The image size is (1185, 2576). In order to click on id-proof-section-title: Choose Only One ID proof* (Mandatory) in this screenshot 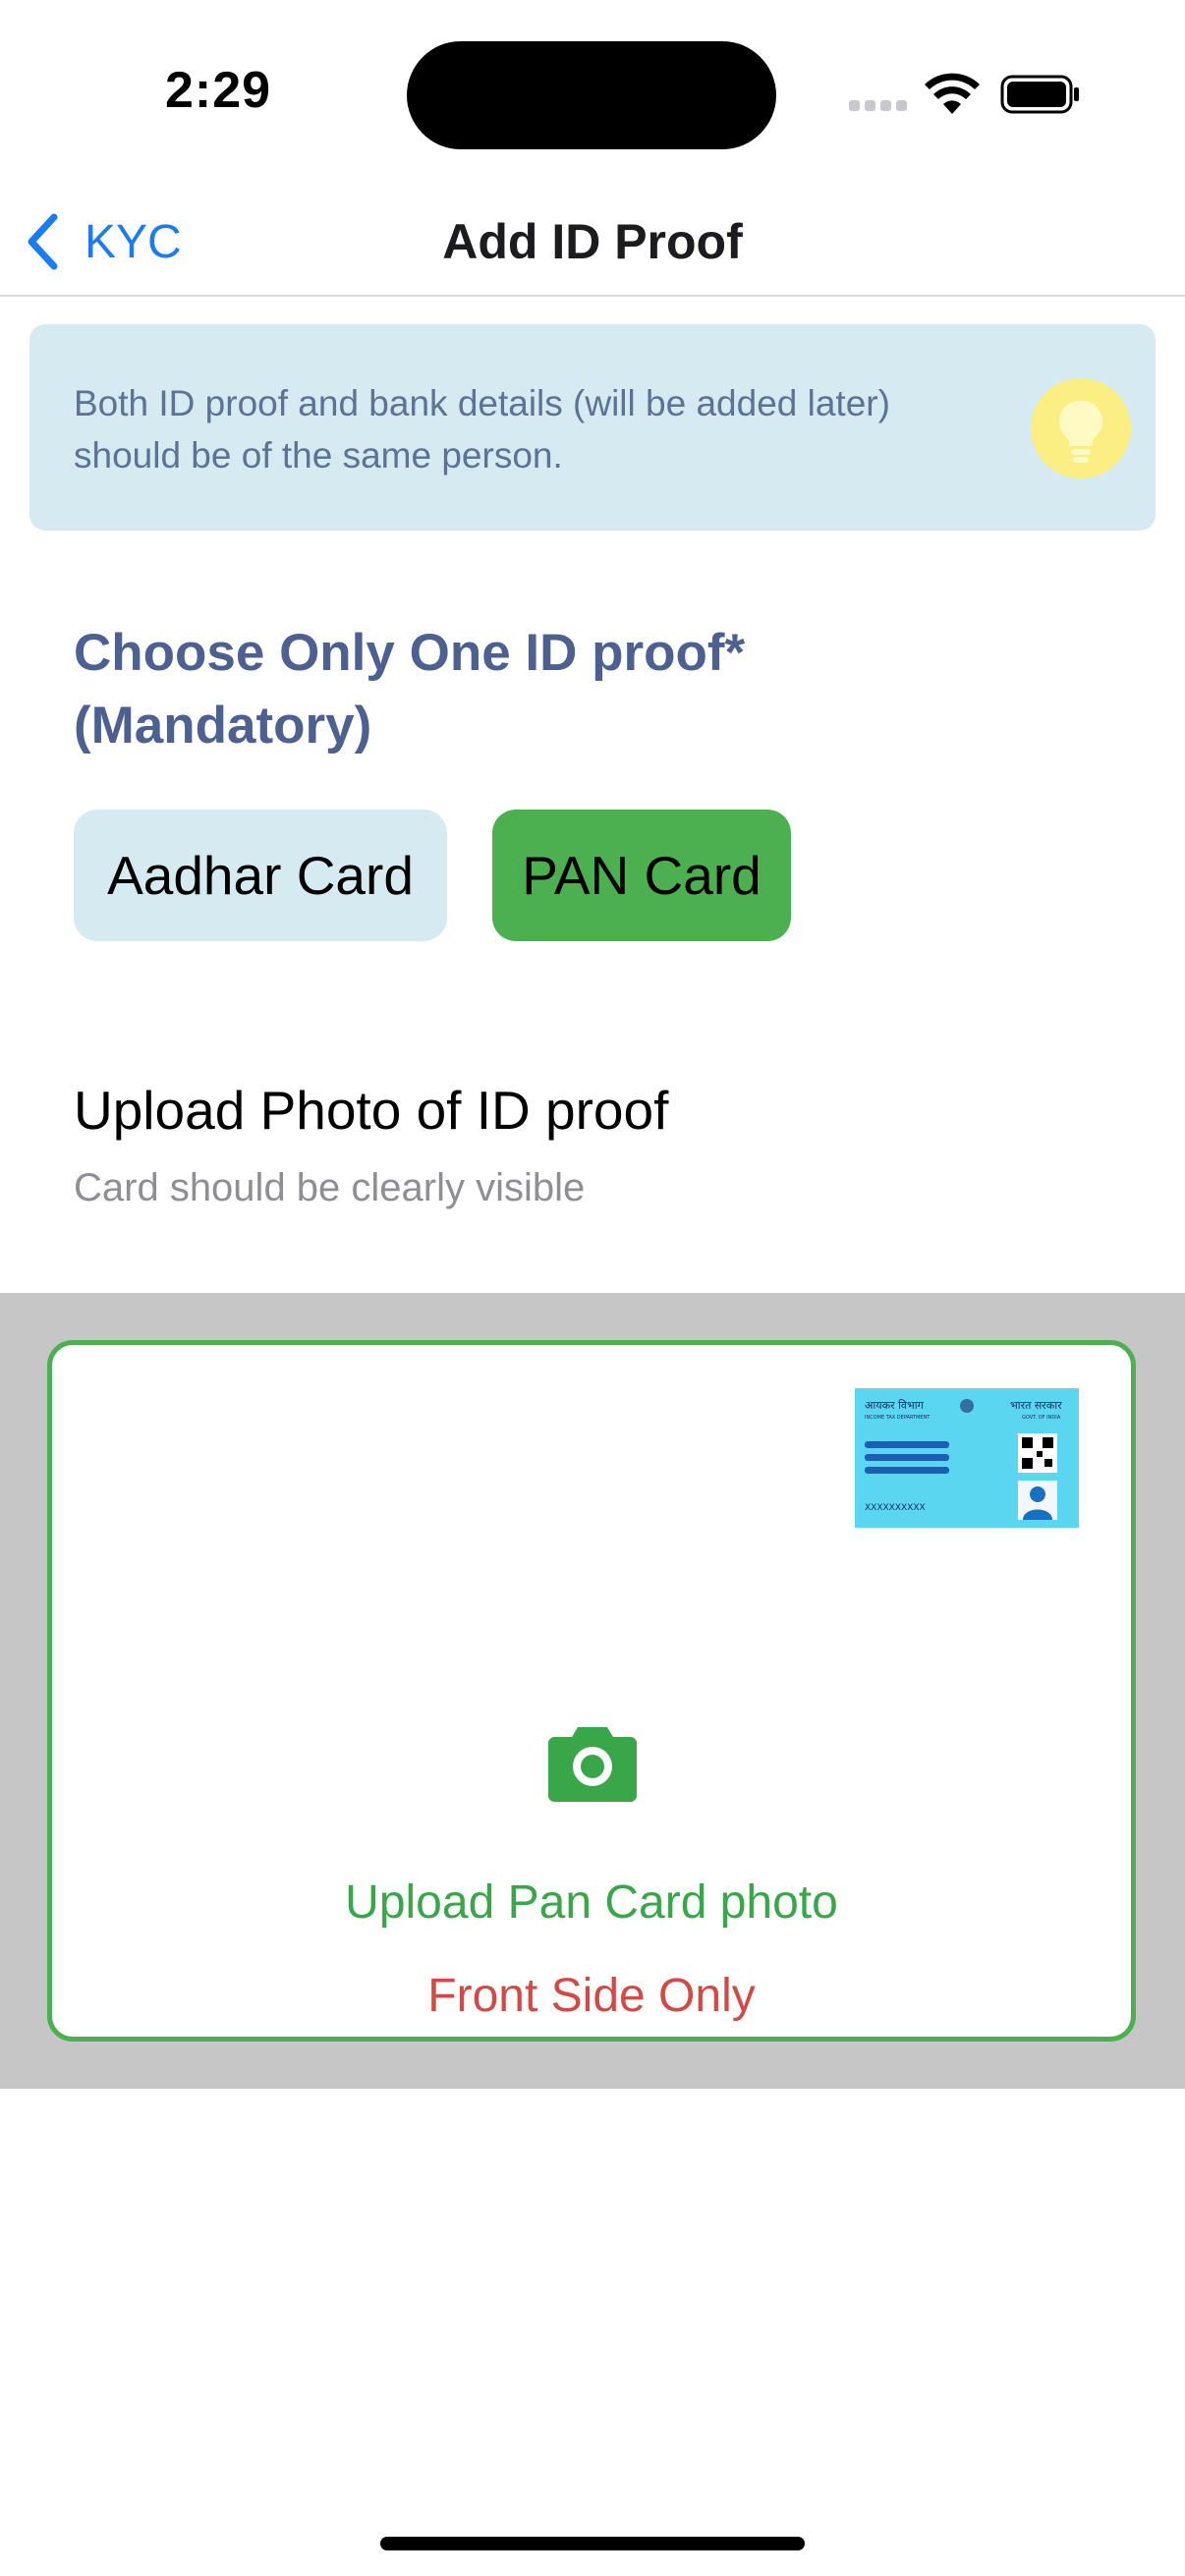, I will do `click(410, 689)`.